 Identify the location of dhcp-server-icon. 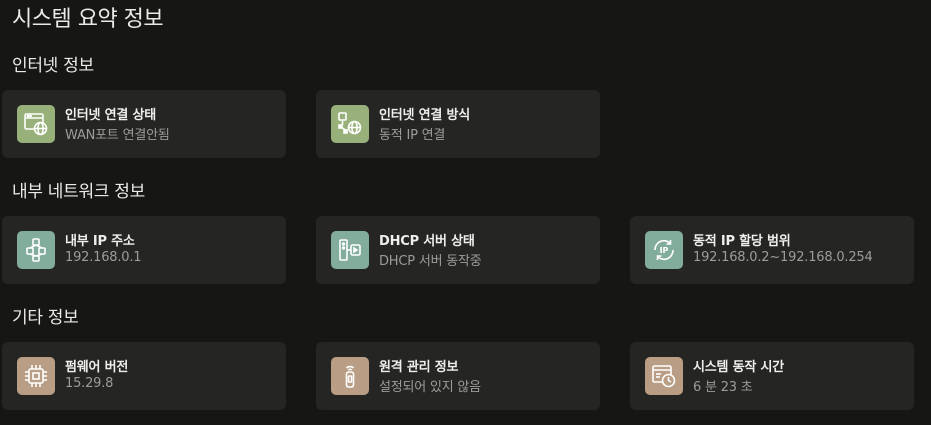
(350, 250).